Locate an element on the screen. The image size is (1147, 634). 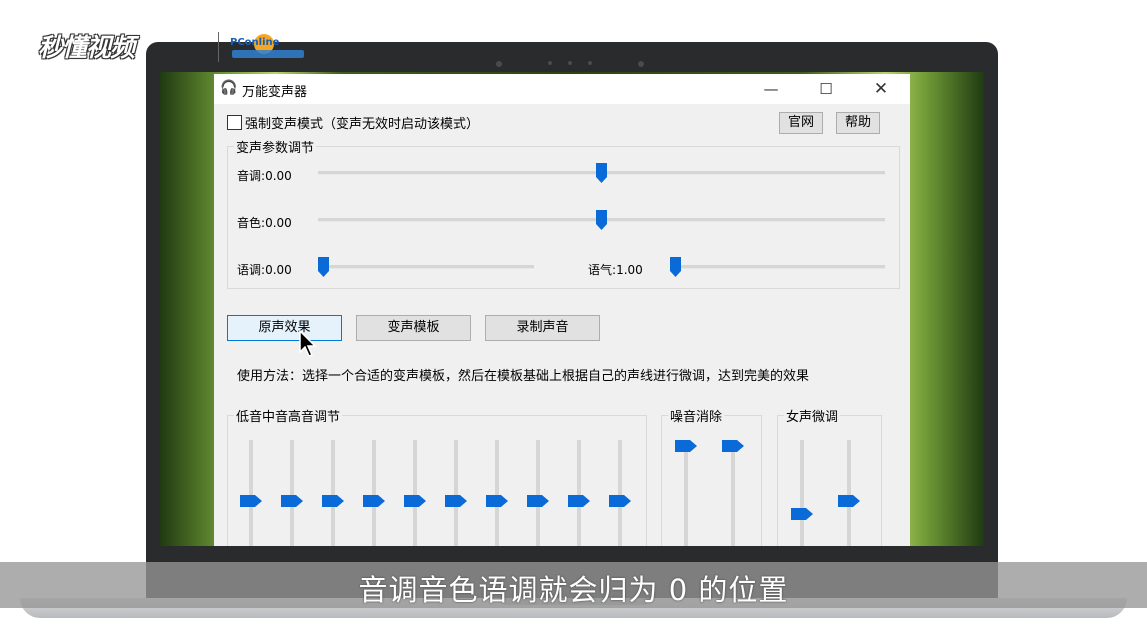
pitch-value: 0.00 is located at coordinates (278, 176).